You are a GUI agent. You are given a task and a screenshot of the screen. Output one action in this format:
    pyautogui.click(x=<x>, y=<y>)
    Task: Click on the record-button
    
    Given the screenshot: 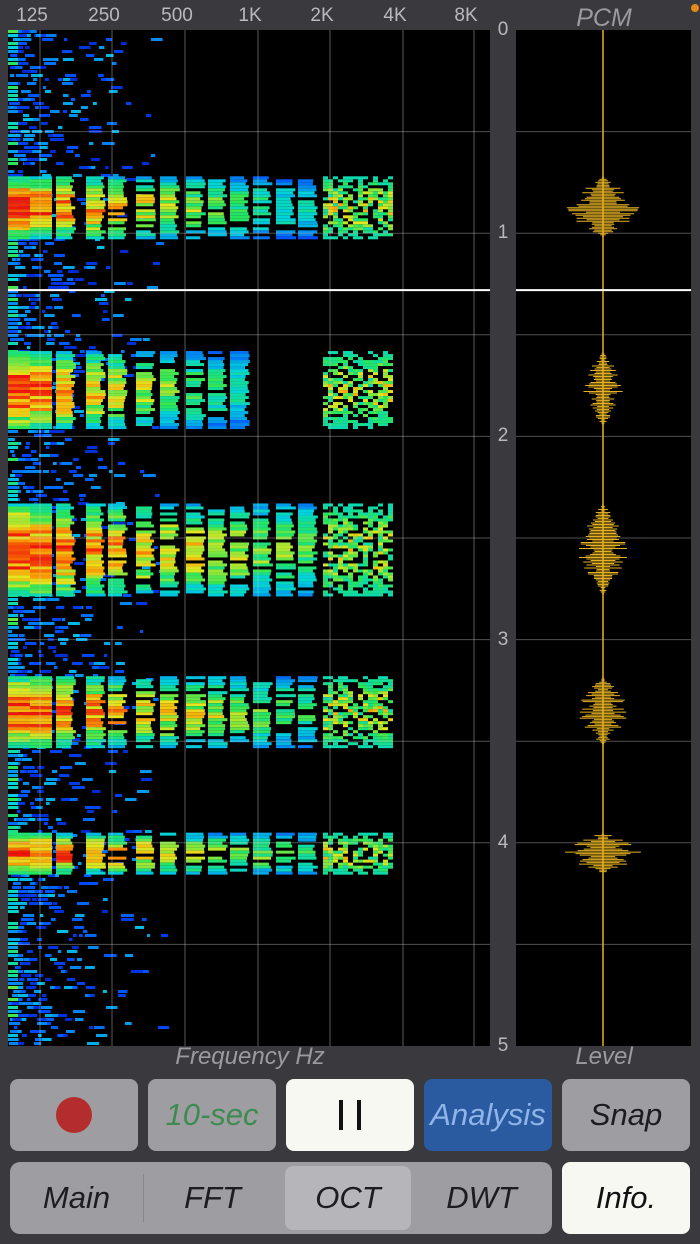 What is the action you would take?
    pyautogui.click(x=74, y=1115)
    